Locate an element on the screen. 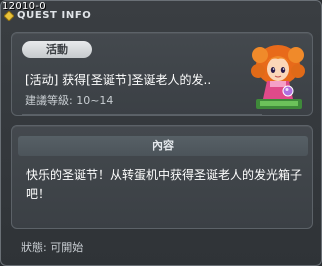 Image resolution: width=322 pixels, height=266 pixels. content-header: 內容 is located at coordinates (163, 146).